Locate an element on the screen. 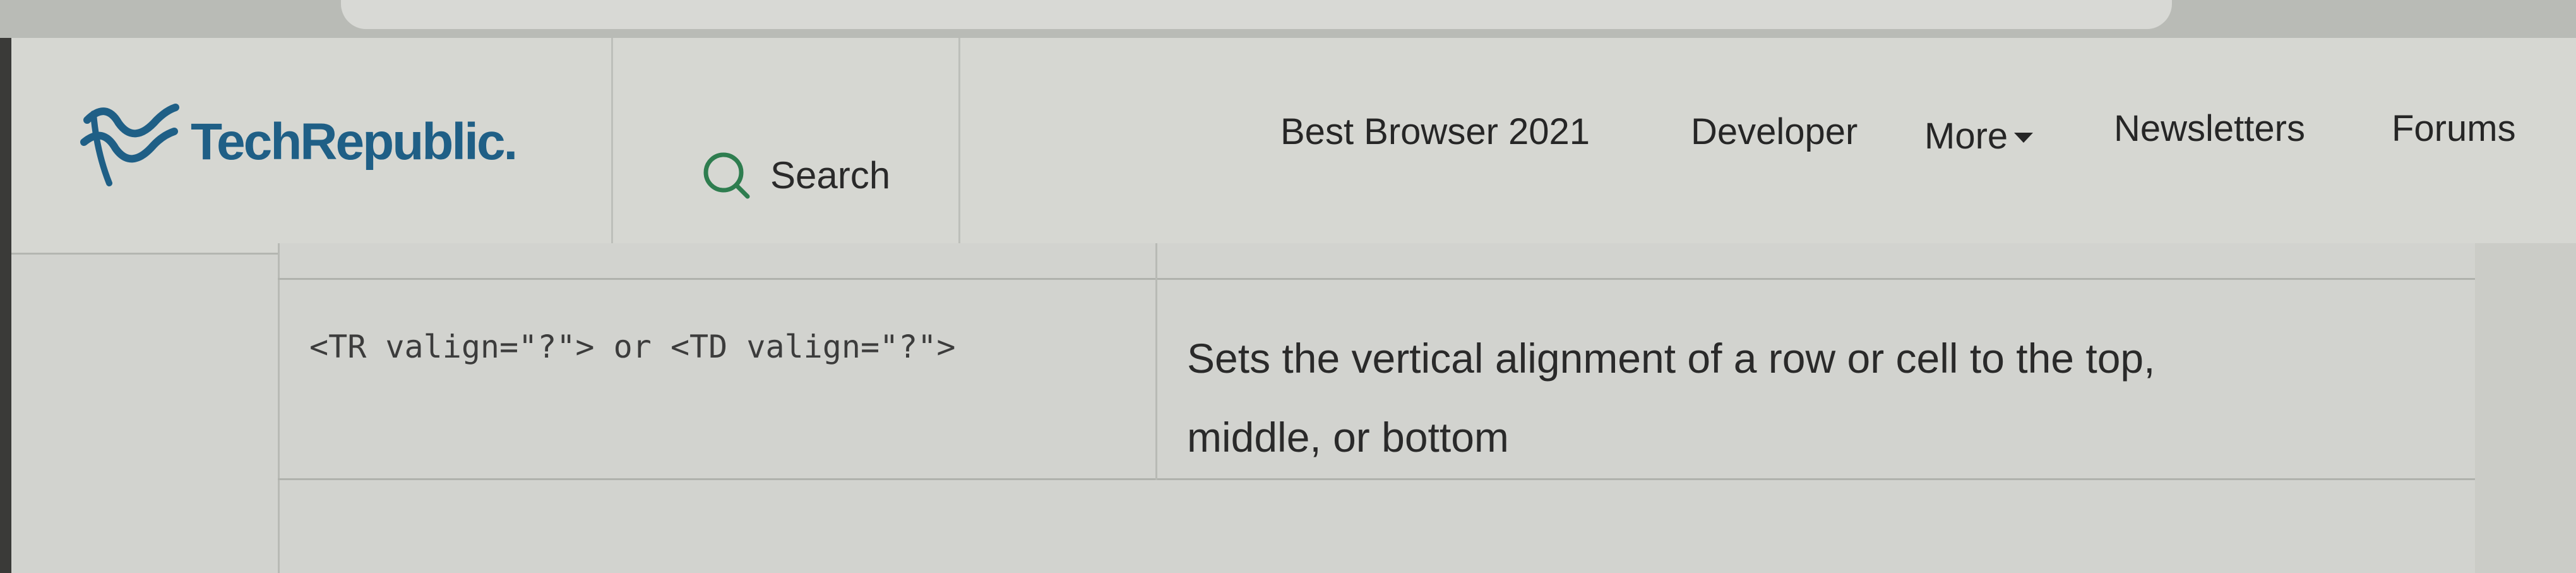  table-row is located at coordinates (1376, 526).